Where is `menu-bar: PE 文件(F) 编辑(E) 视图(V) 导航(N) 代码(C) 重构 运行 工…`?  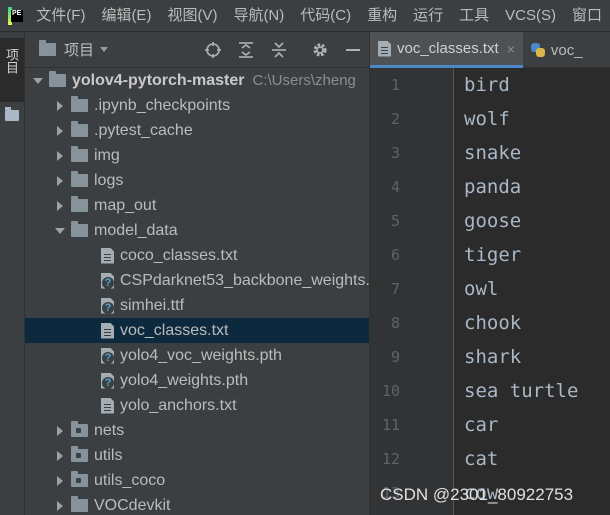 menu-bar: PE 文件(F) 编辑(E) 视图(V) 导航(N) 代码(C) 重构 运行 工… is located at coordinates (305, 16).